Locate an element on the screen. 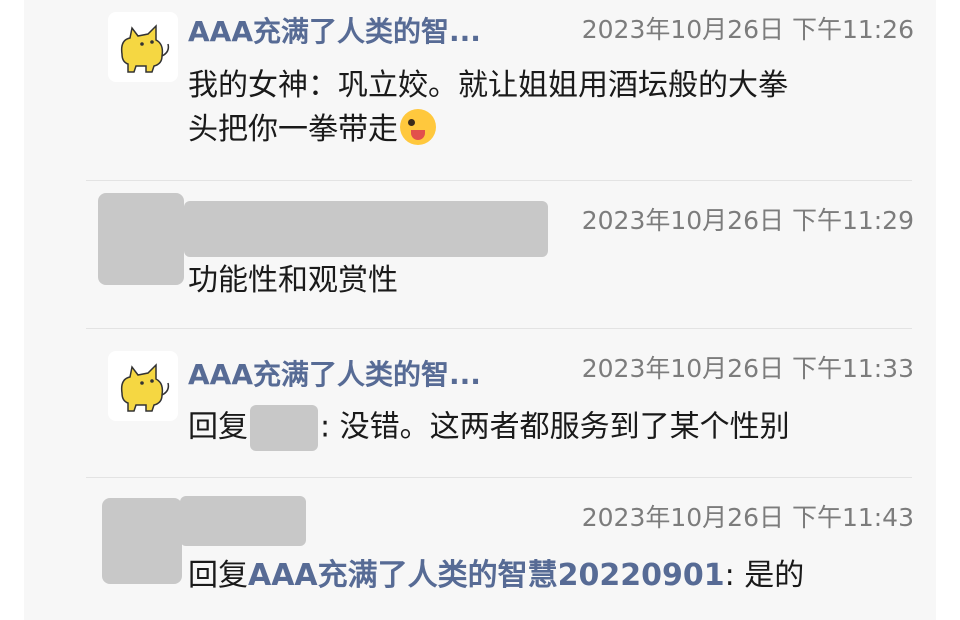 This screenshot has height=620, width=960. comment-text: 我的女神：巩立姣。就让姐姐用酒坛般的大拳 头把你一拳带走 is located at coordinates (538, 108).